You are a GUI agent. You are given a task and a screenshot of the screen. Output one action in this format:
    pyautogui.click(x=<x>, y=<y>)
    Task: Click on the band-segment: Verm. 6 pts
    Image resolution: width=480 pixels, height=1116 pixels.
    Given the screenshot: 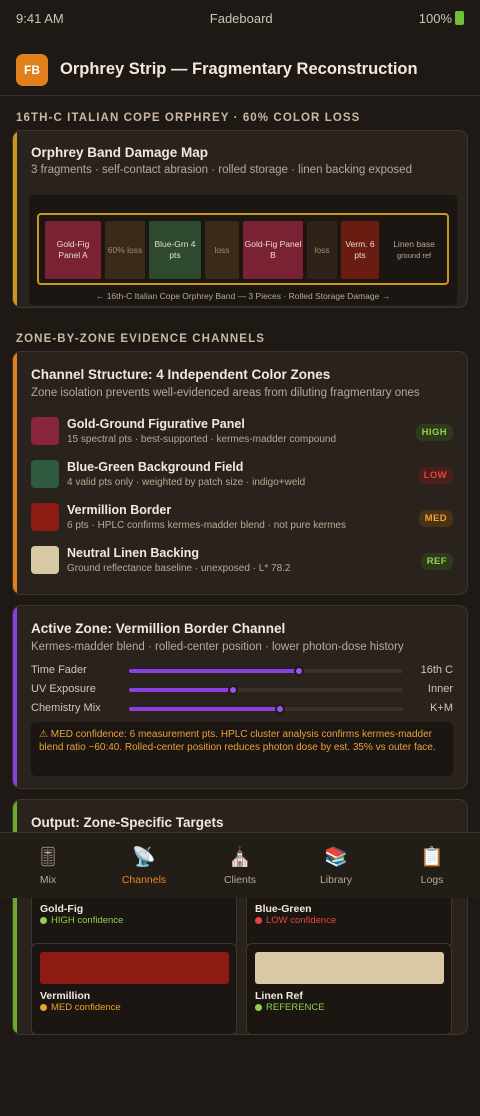 What is the action you would take?
    pyautogui.click(x=360, y=250)
    